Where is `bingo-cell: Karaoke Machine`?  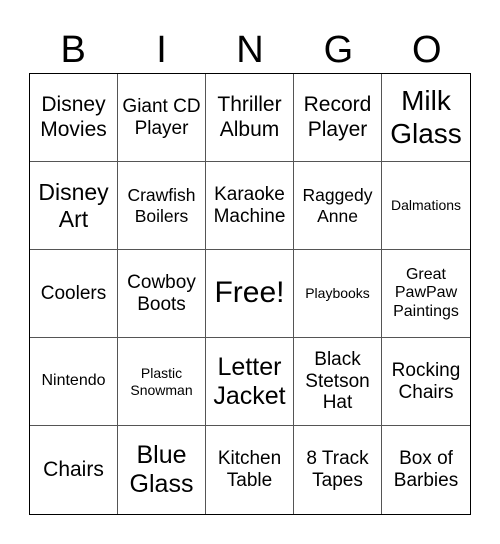 bingo-cell: Karaoke Machine is located at coordinates (250, 206).